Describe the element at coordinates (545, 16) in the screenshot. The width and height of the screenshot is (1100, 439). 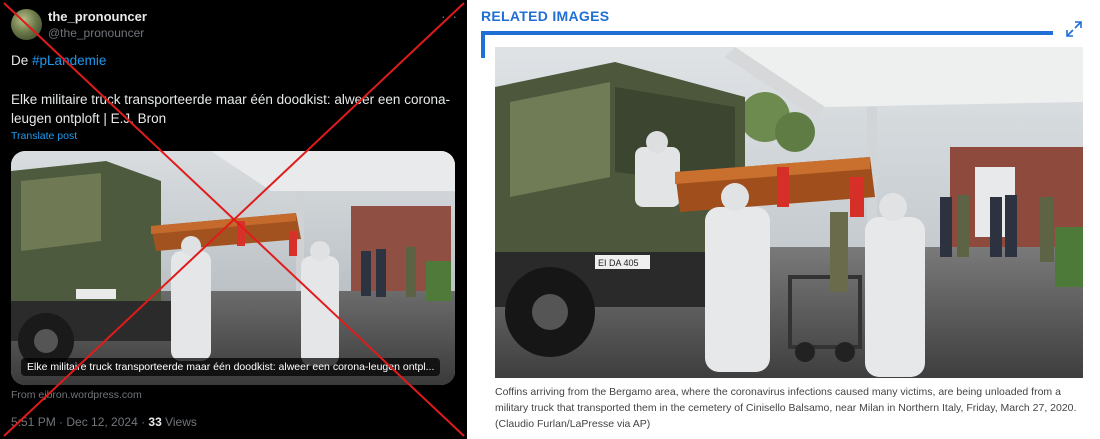
I see `related-images-heading: RELATED IMAGES` at that location.